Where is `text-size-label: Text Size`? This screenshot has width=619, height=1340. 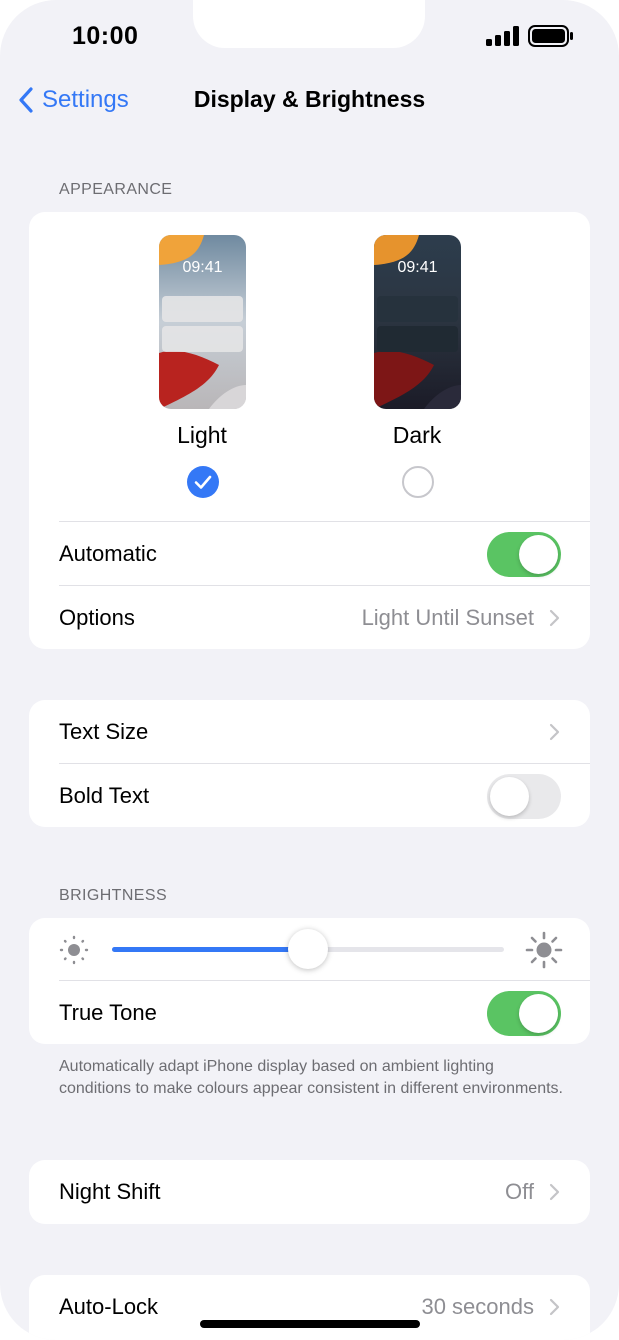
text-size-label: Text Size is located at coordinates (104, 731).